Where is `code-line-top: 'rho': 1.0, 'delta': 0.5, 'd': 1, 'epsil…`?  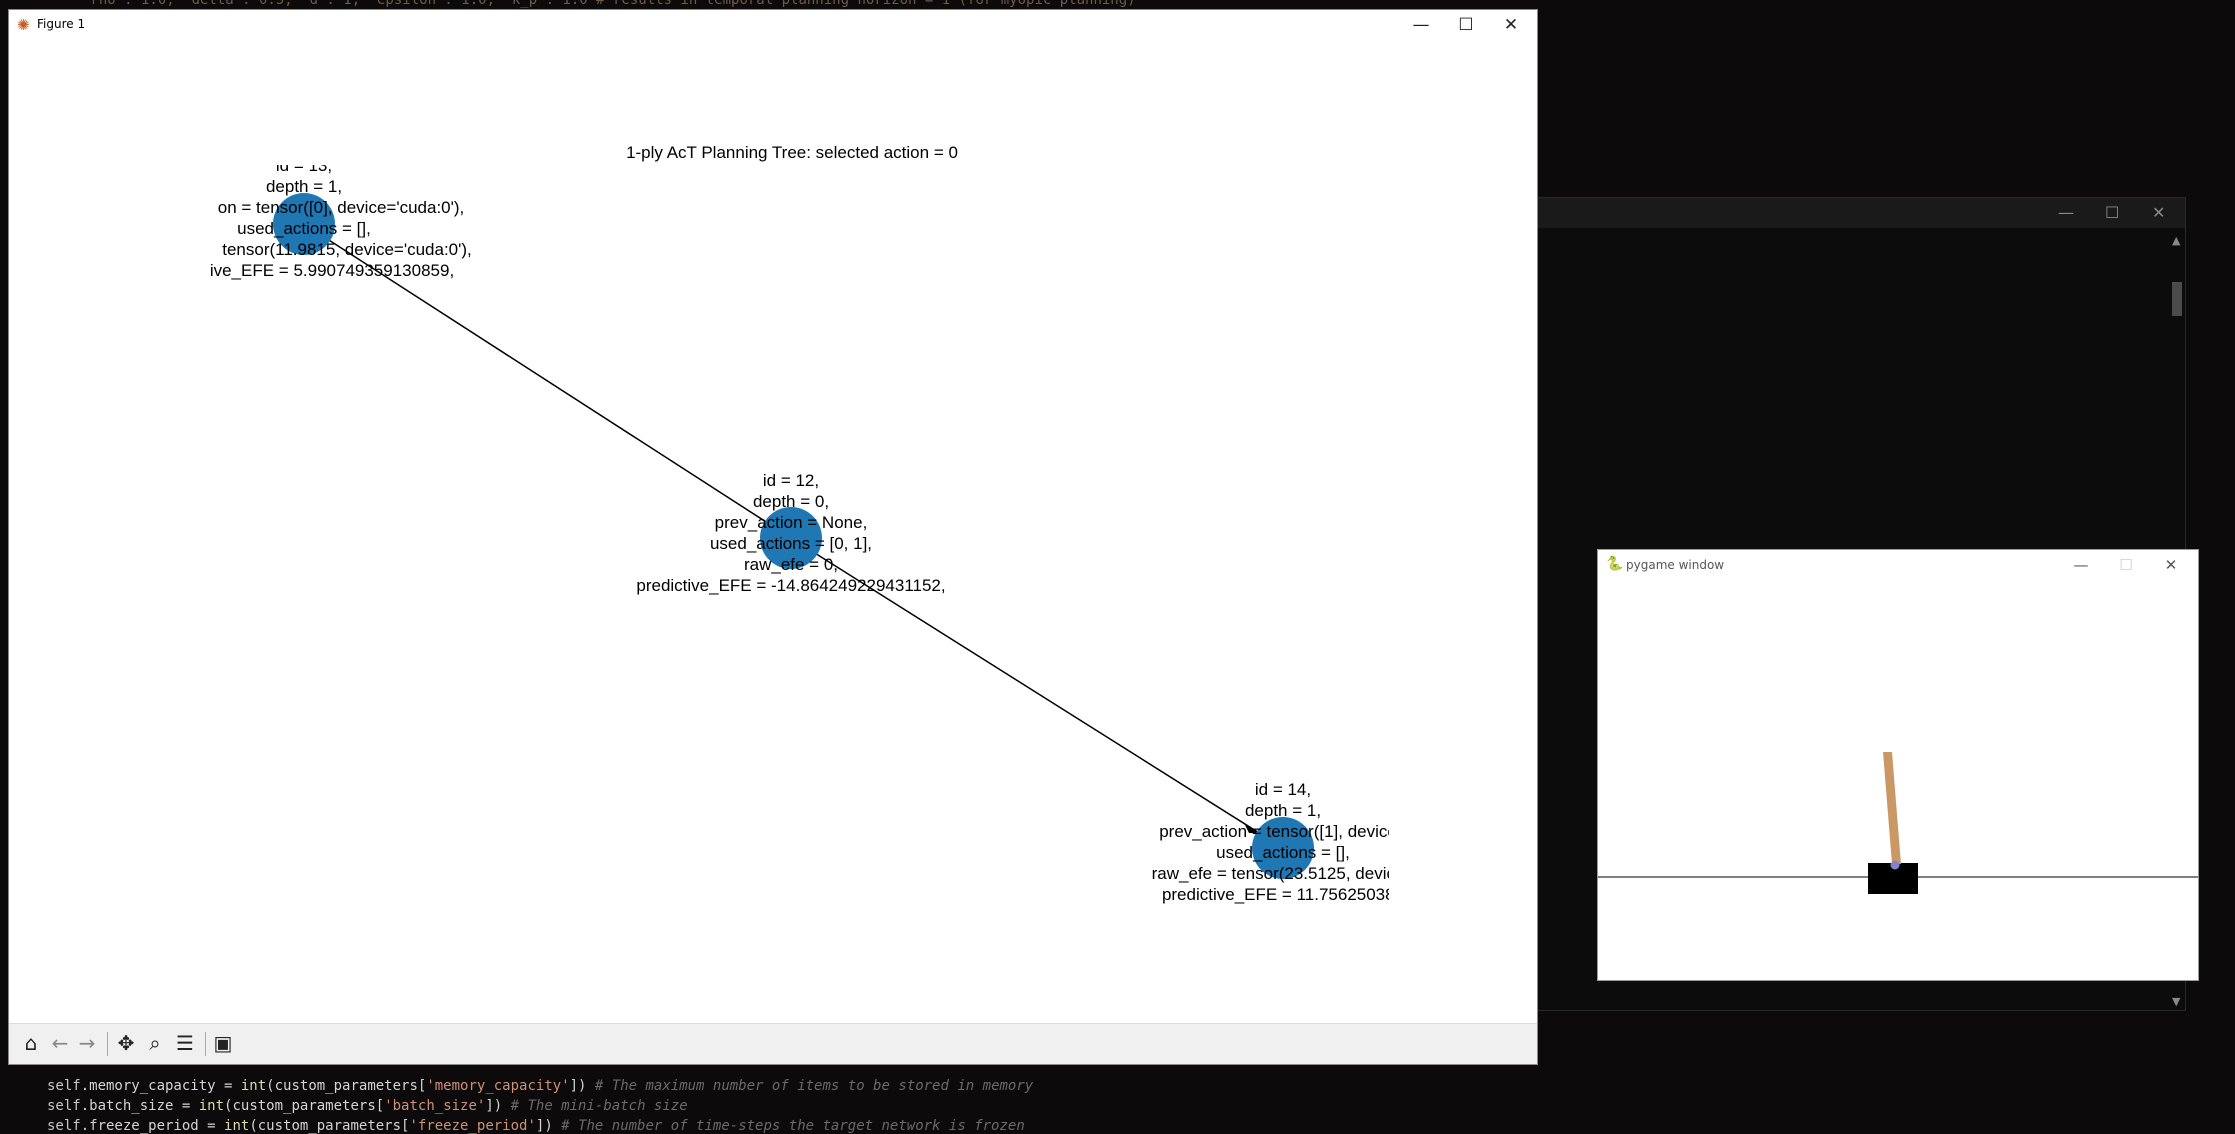
code-line-top: 'rho': 1.0, 'delta': 0.5, 'd': 1, 'epsil… is located at coordinates (609, 4).